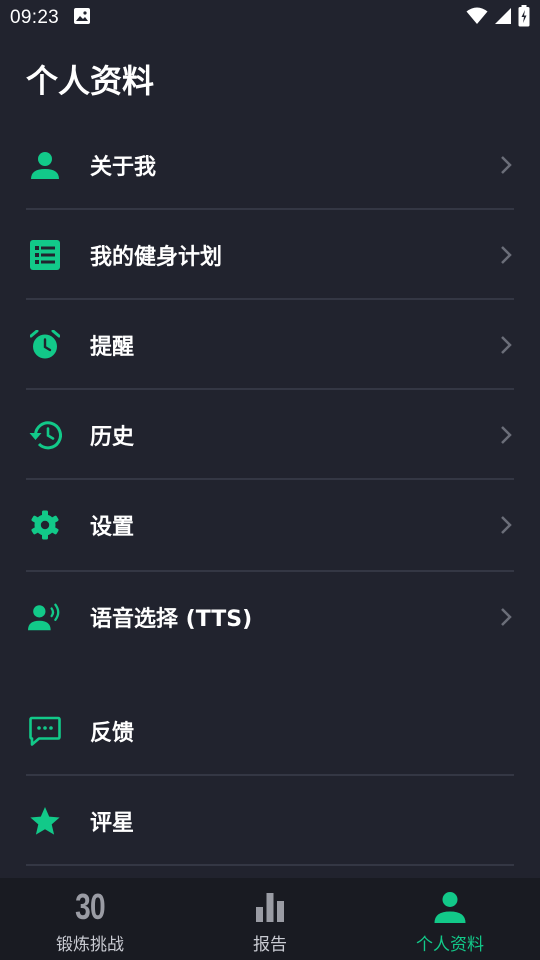 The height and width of the screenshot is (960, 540). Describe the element at coordinates (45, 821) in the screenshot. I see `star-icon` at that location.